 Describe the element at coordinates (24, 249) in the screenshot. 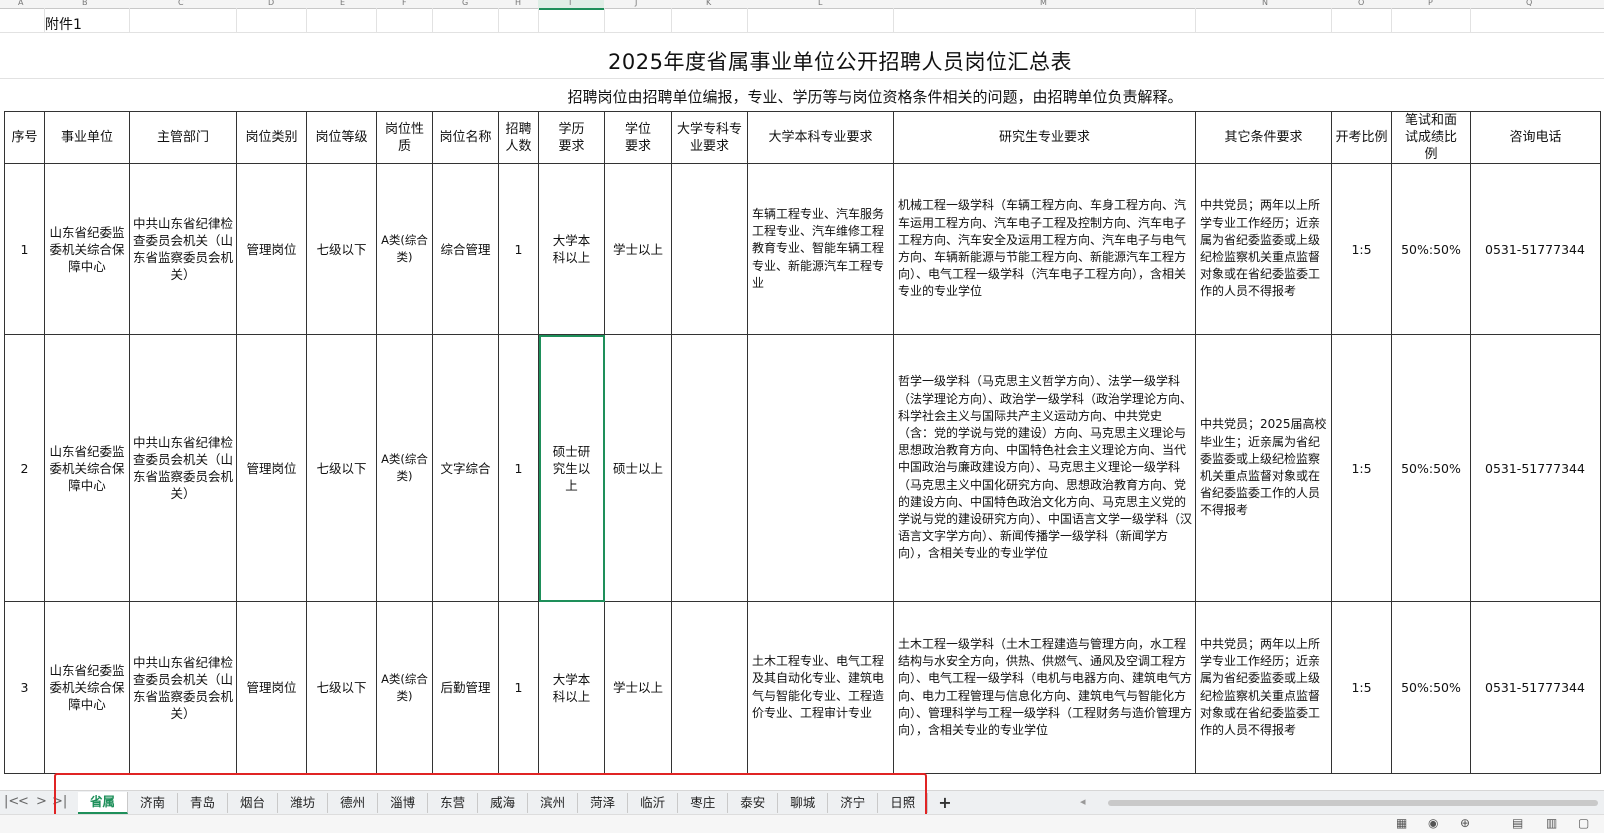

I see `cell-seq: 1` at that location.